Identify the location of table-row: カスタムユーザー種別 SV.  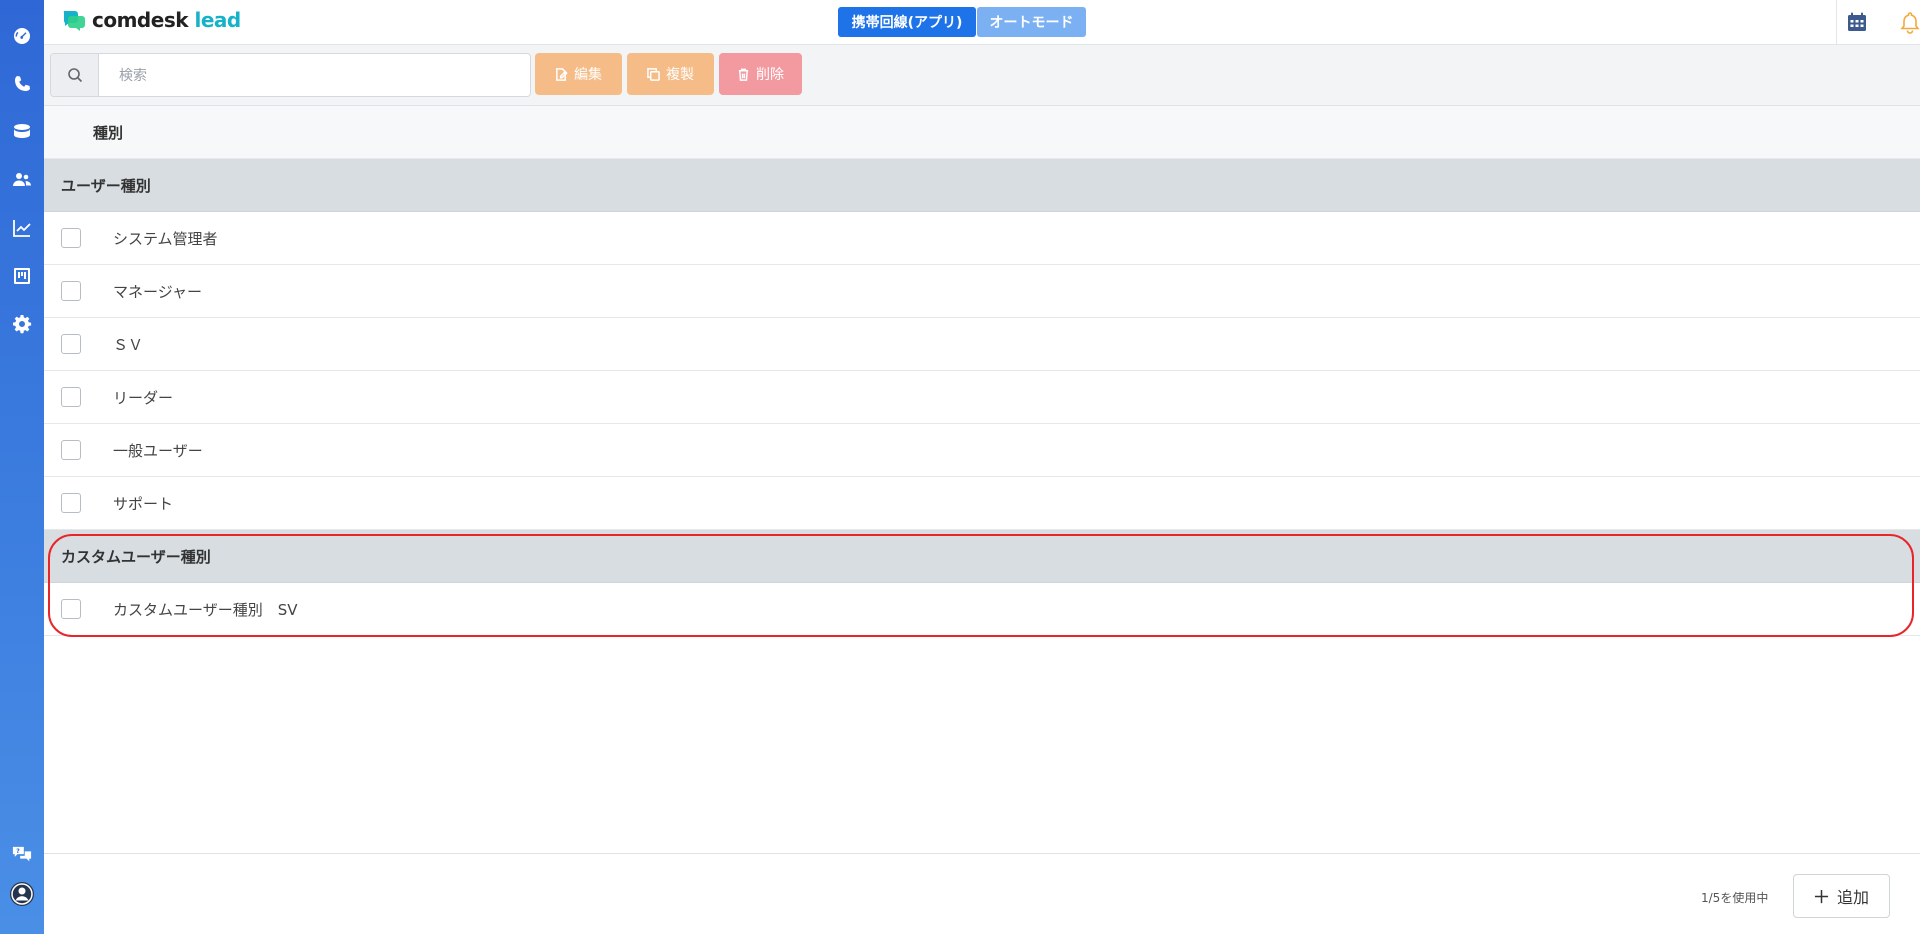
(982, 609).